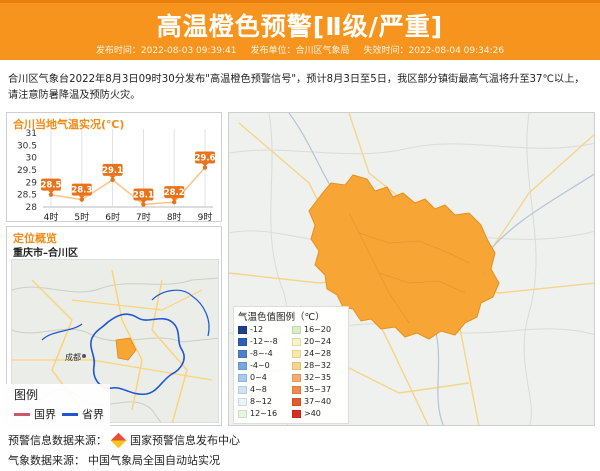 Image resolution: width=600 pixels, height=471 pixels. What do you see at coordinates (70, 414) in the screenshot?
I see `province-border-swatch` at bounding box center [70, 414].